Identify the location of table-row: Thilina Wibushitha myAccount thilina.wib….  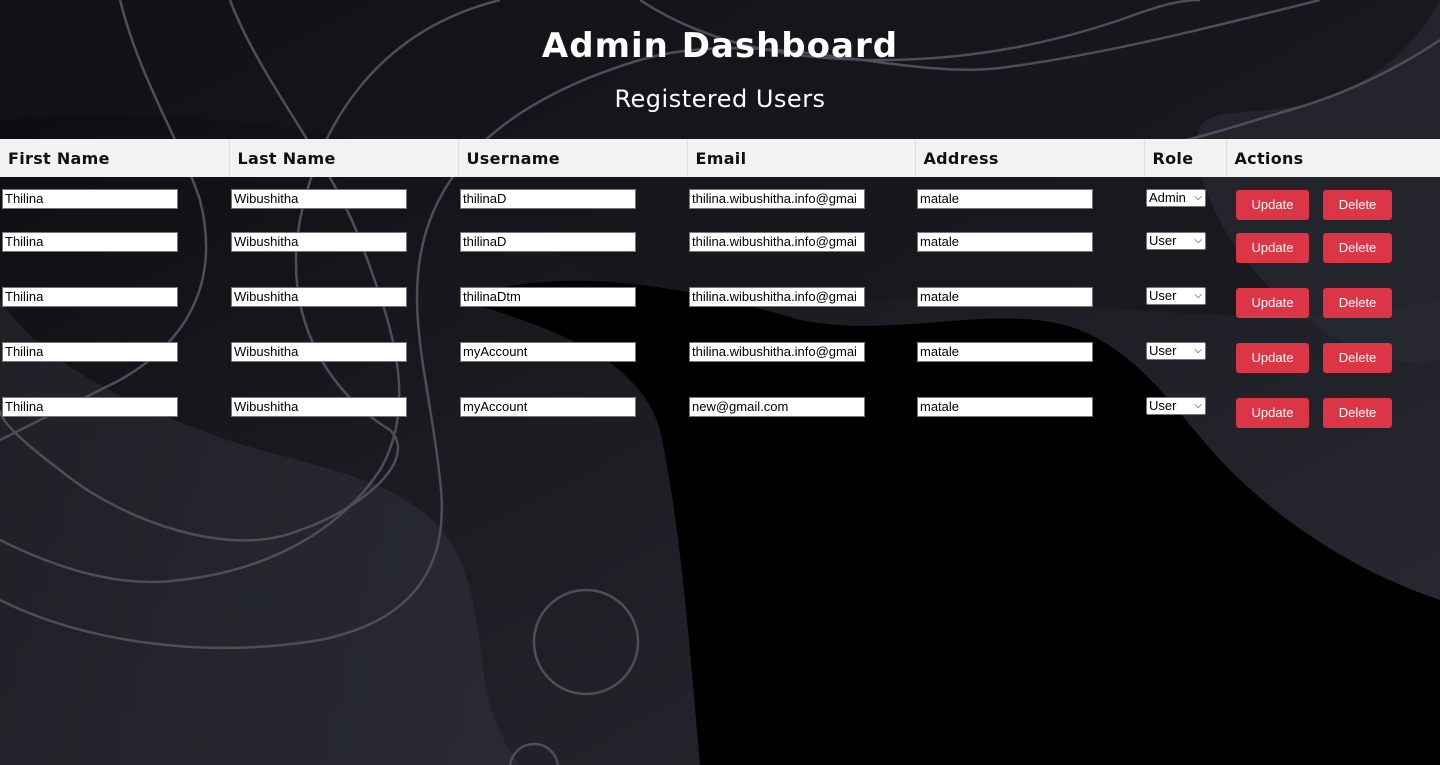
(720, 357).